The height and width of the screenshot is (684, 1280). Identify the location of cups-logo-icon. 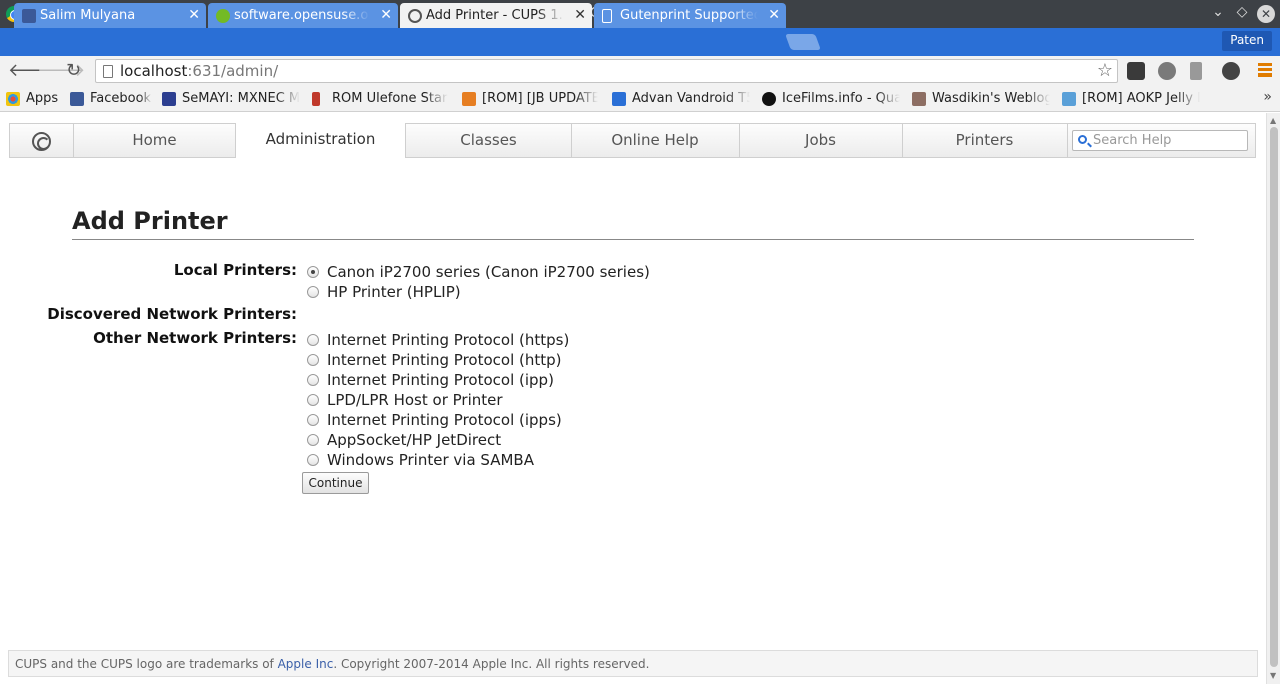
(41, 141).